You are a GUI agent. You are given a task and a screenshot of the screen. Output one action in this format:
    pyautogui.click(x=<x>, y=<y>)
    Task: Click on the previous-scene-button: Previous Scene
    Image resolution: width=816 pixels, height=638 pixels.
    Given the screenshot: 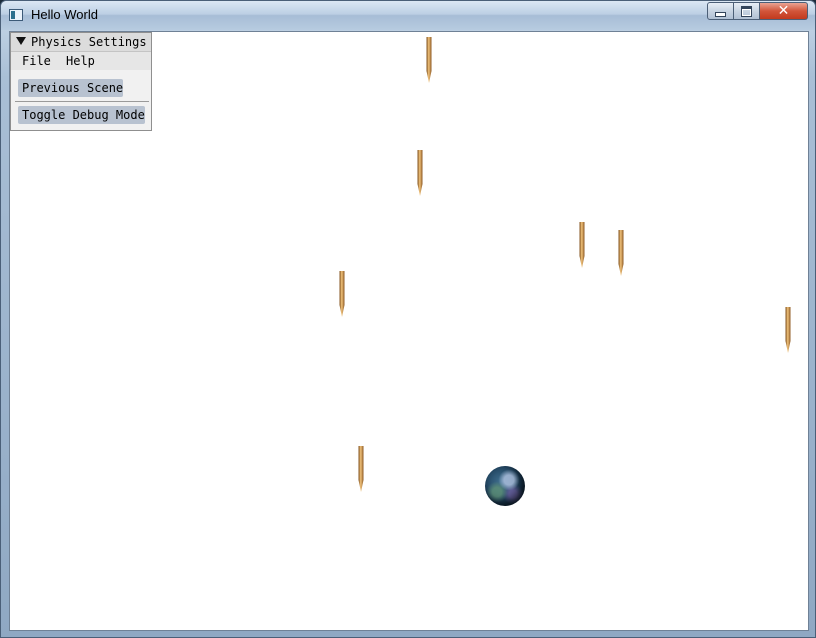 What is the action you would take?
    pyautogui.click(x=70, y=88)
    